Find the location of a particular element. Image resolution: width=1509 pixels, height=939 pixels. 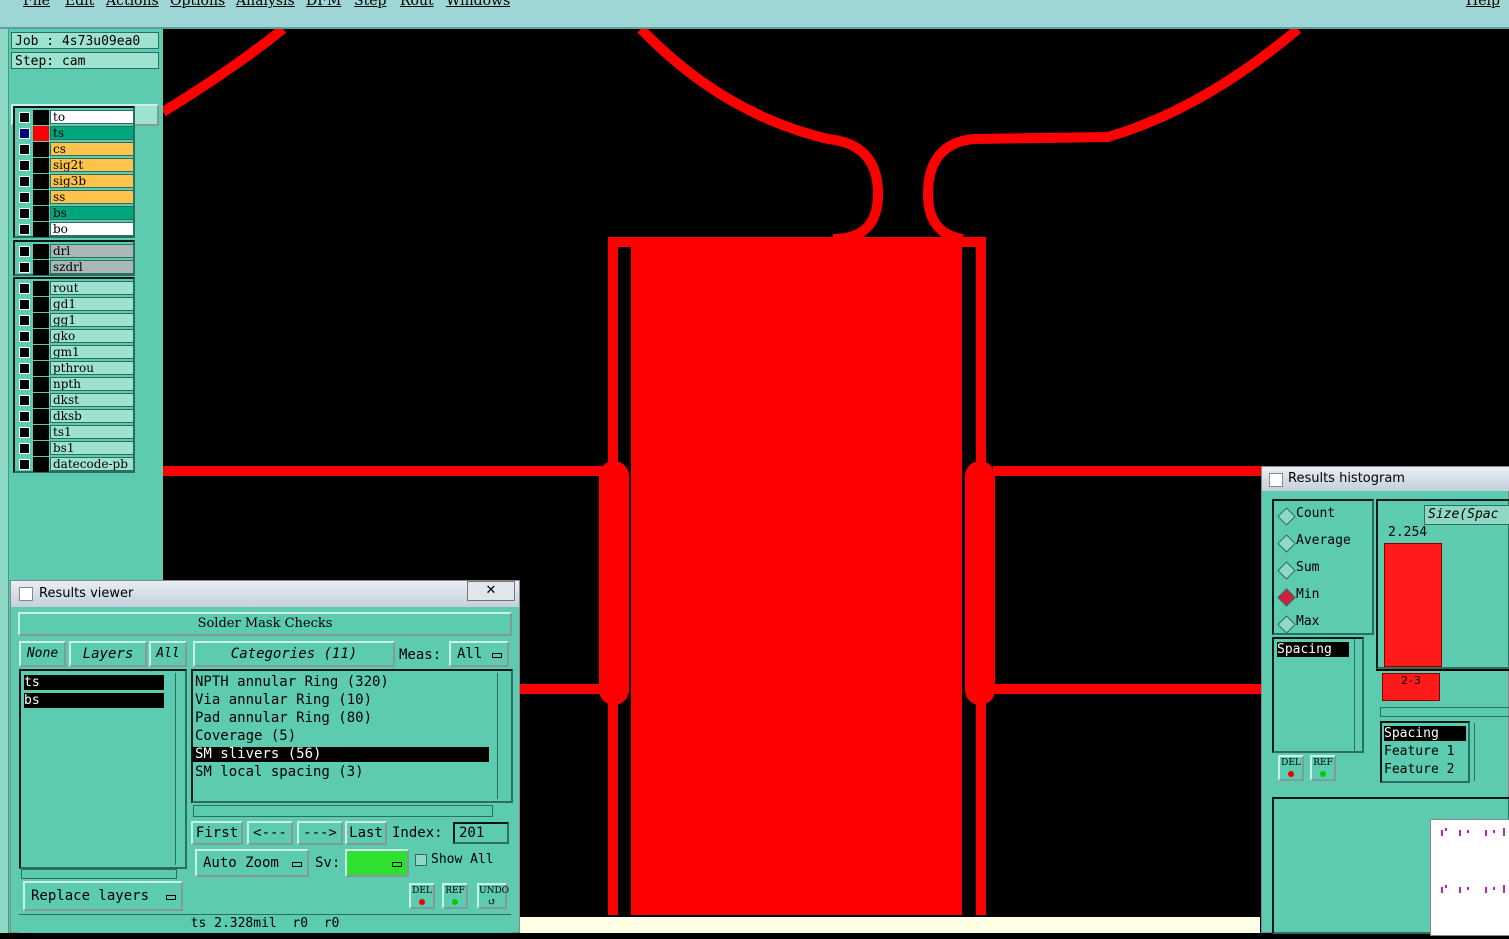

results-viewer-titlebar: Results viewer ✕ is located at coordinates (265, 594).